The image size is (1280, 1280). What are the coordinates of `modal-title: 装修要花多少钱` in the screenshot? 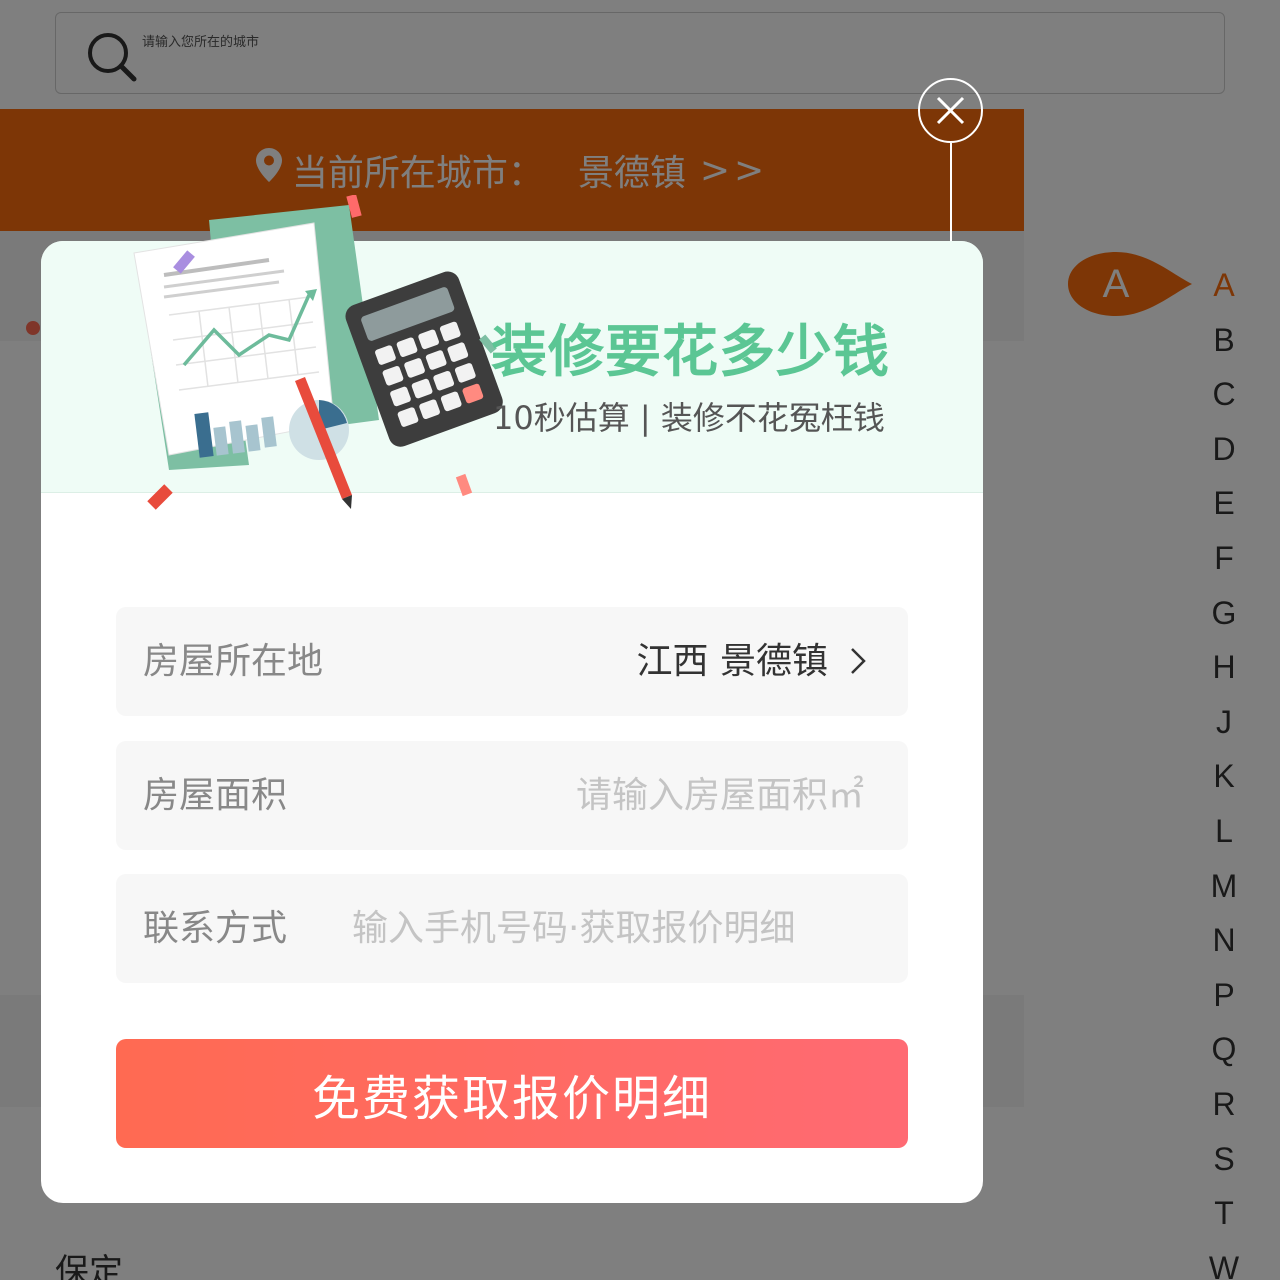 It's located at (690, 352).